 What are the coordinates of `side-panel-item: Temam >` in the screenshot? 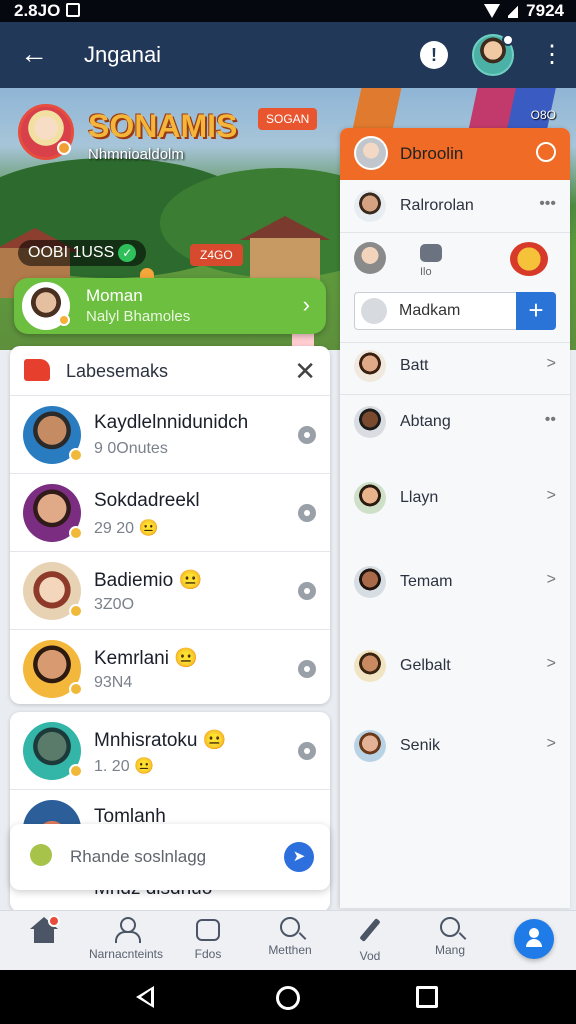 It's located at (455, 591).